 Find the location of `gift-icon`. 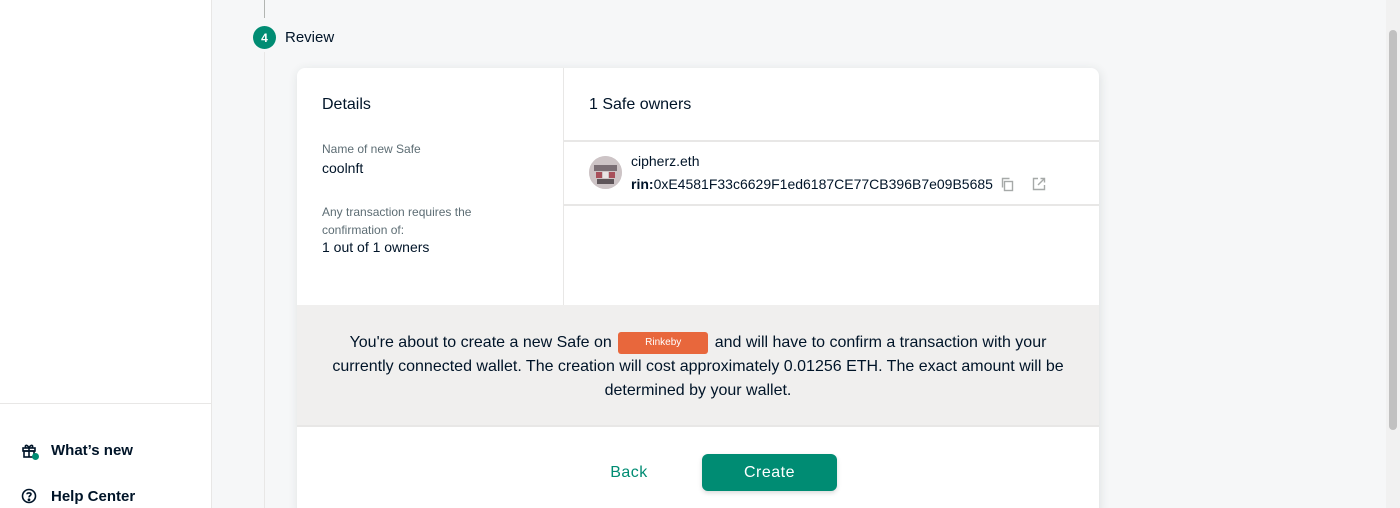

gift-icon is located at coordinates (29, 450).